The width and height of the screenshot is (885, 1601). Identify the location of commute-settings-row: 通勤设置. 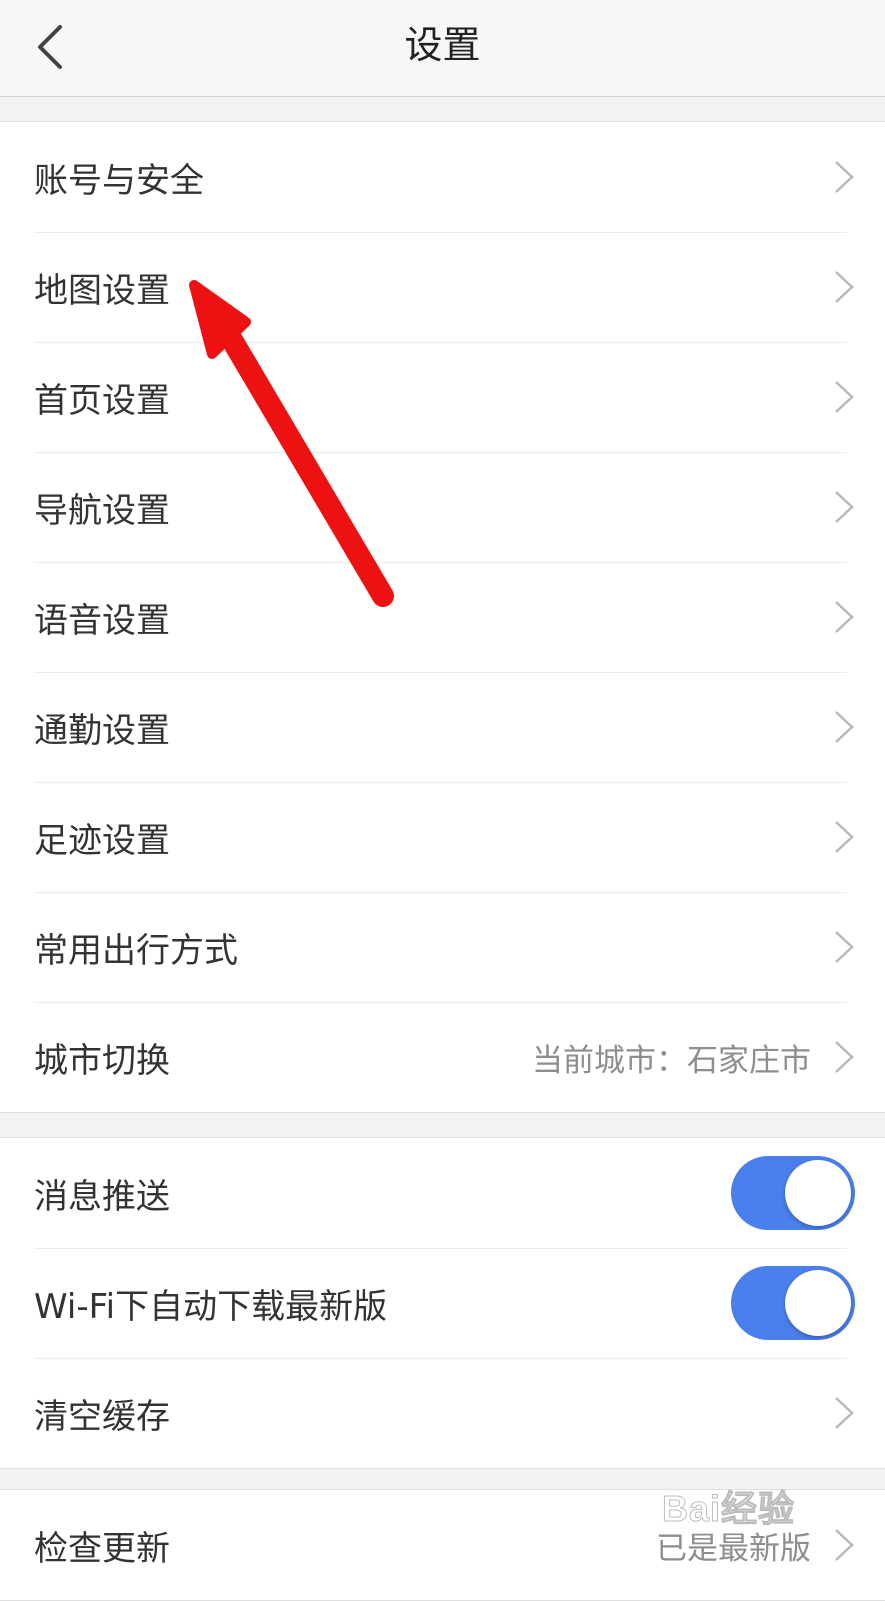
(442, 727).